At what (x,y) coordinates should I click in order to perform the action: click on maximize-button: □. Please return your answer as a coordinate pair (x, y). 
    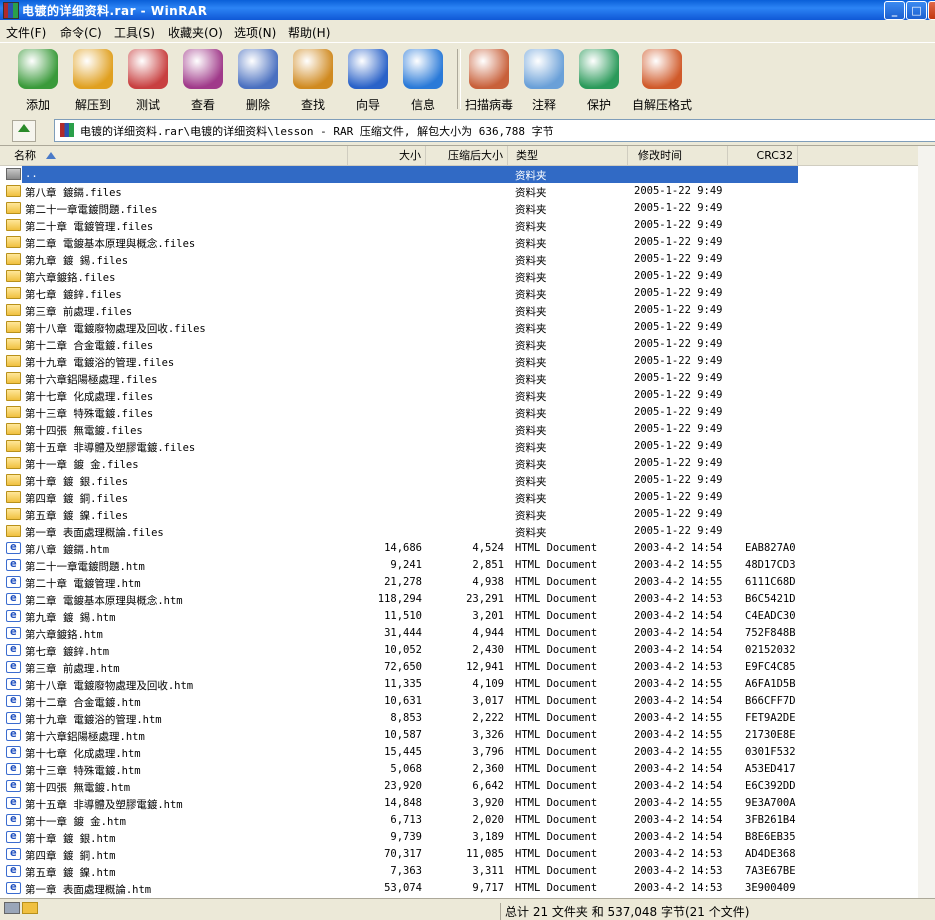
    Looking at the image, I should click on (916, 10).